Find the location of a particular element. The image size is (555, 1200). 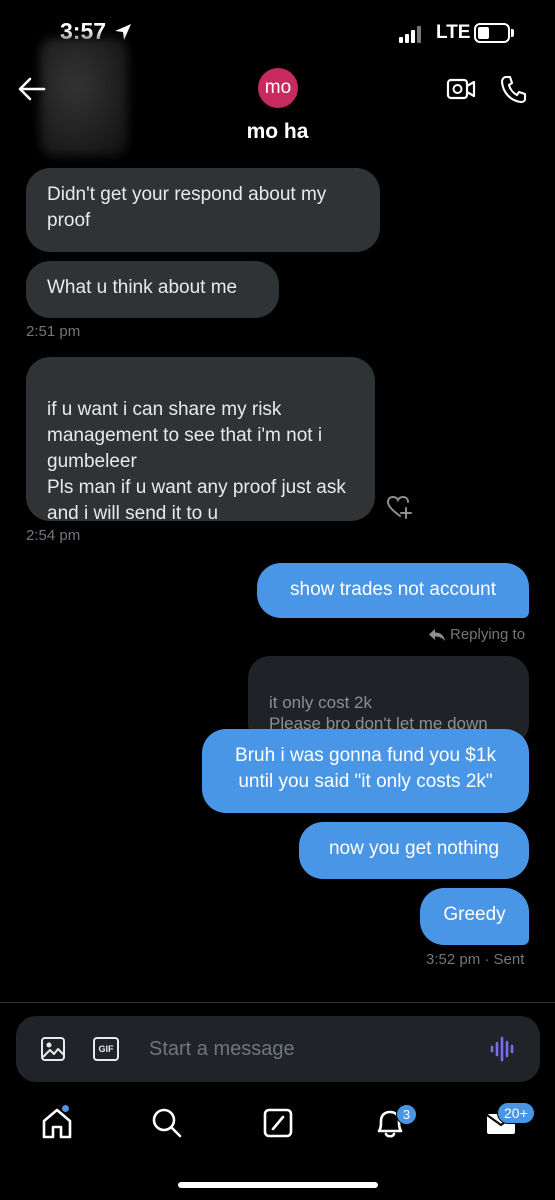

image-icon is located at coordinates (53, 1049).